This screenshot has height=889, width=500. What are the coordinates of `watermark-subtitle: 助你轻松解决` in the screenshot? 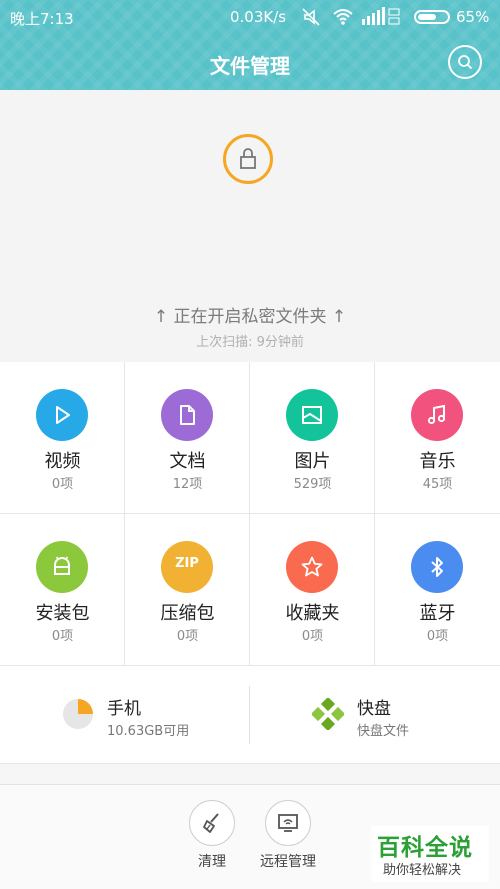 It's located at (422, 870).